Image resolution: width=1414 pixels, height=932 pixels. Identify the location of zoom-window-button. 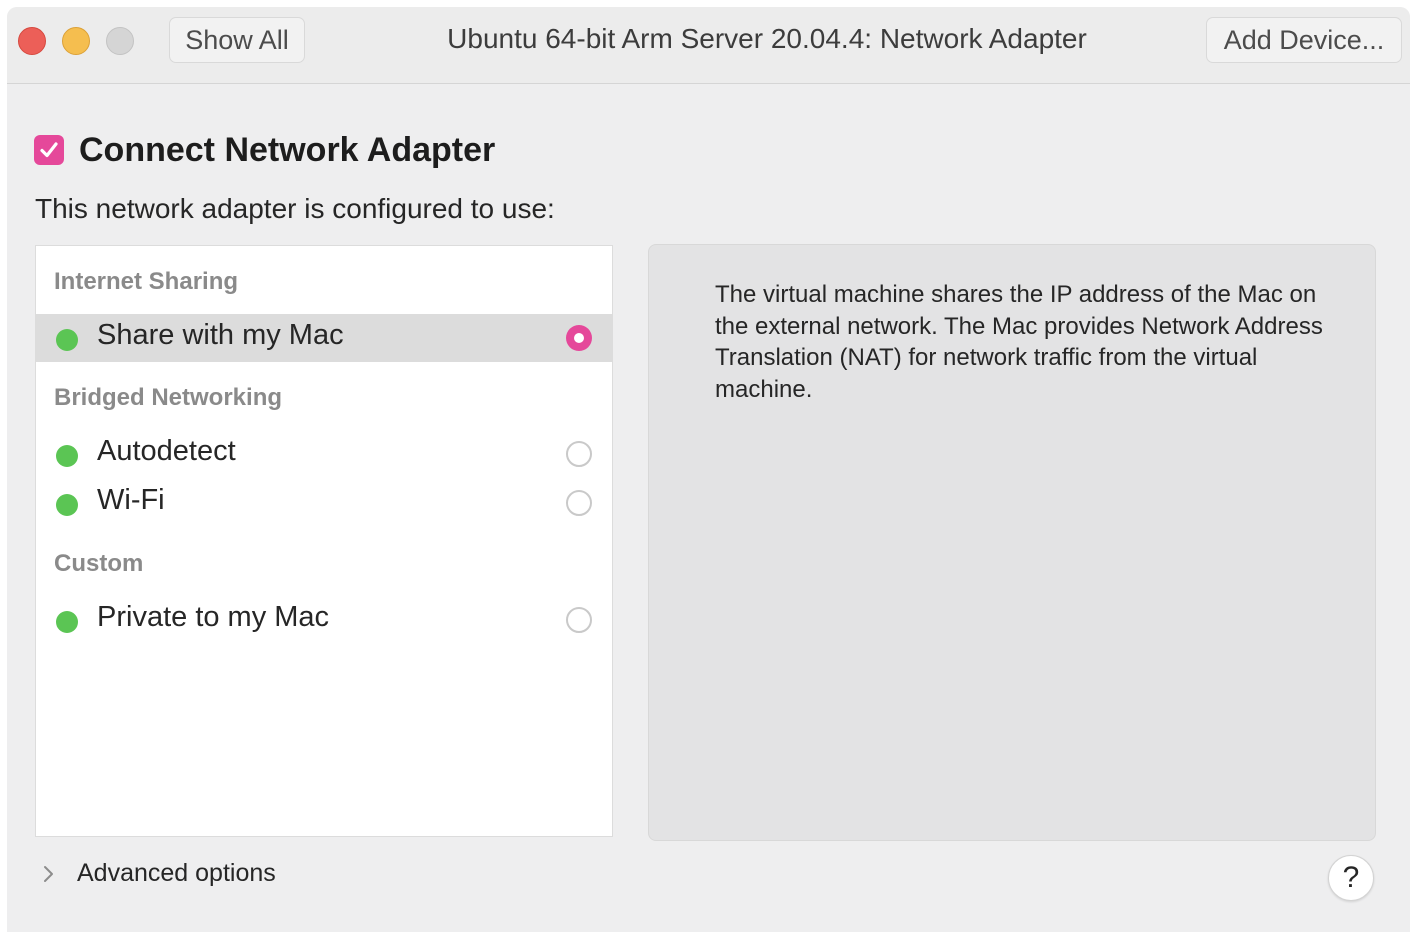
(120, 41).